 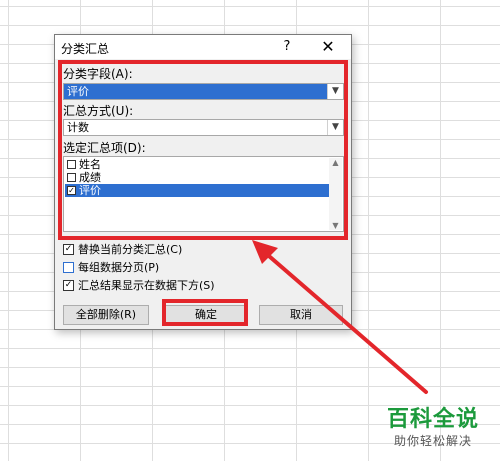 I want to click on watermark-title: 百科全说, so click(x=432, y=419).